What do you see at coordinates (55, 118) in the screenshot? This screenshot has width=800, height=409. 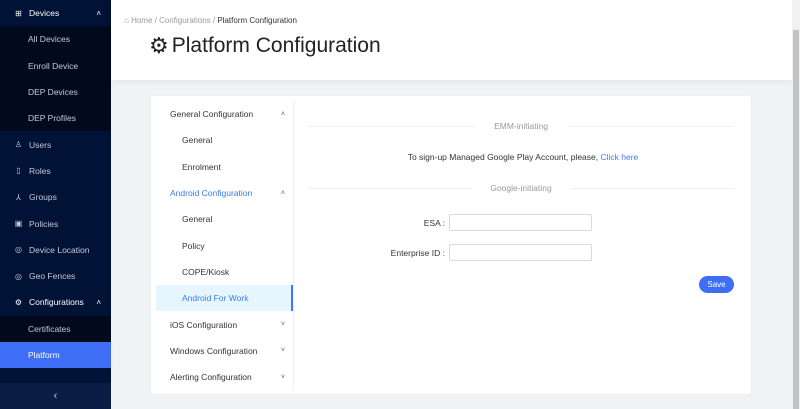 I see `sidebar-item-dep-profiles: DEP Profiles` at bounding box center [55, 118].